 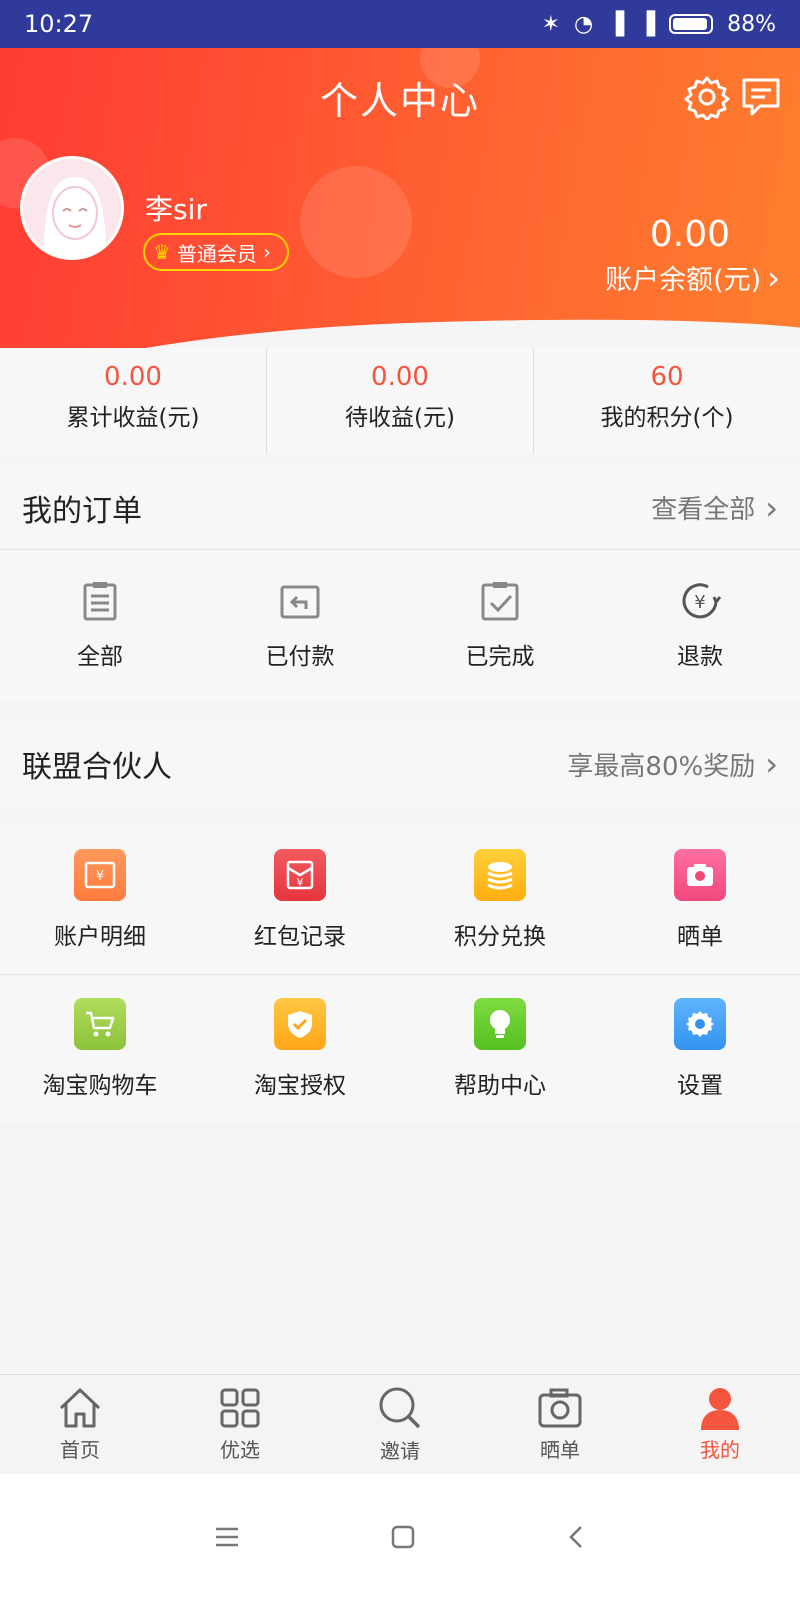 I want to click on account-detail-icon: ¥, so click(x=100, y=875).